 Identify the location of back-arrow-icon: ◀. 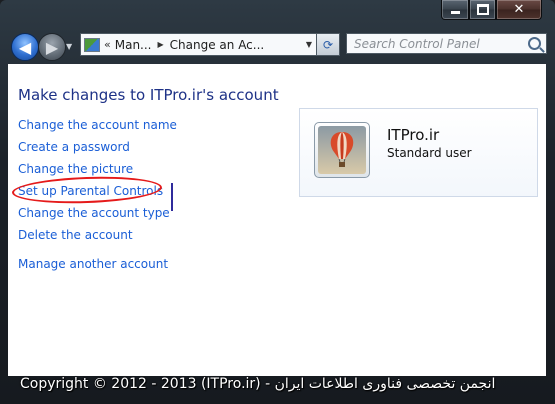
(25, 47).